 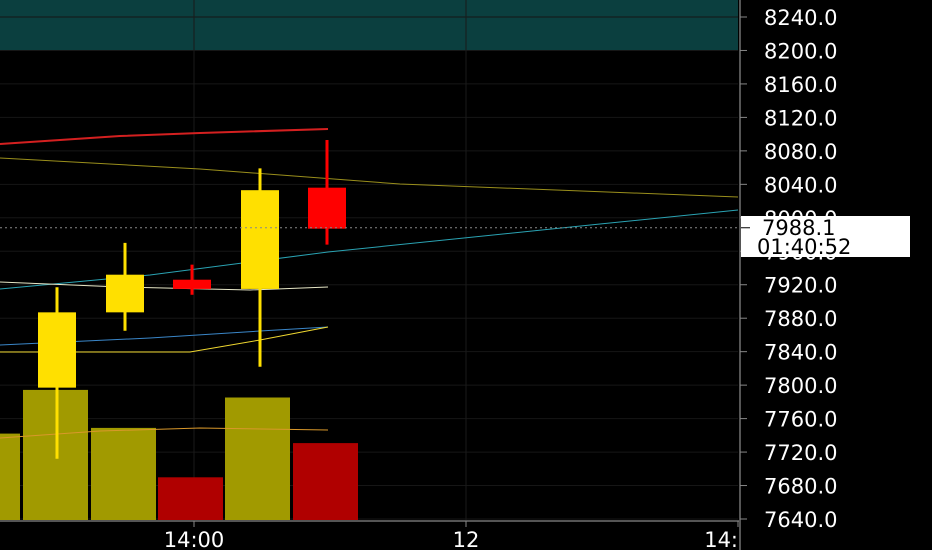 I want to click on time-tick-label: 14:, so click(x=721, y=539).